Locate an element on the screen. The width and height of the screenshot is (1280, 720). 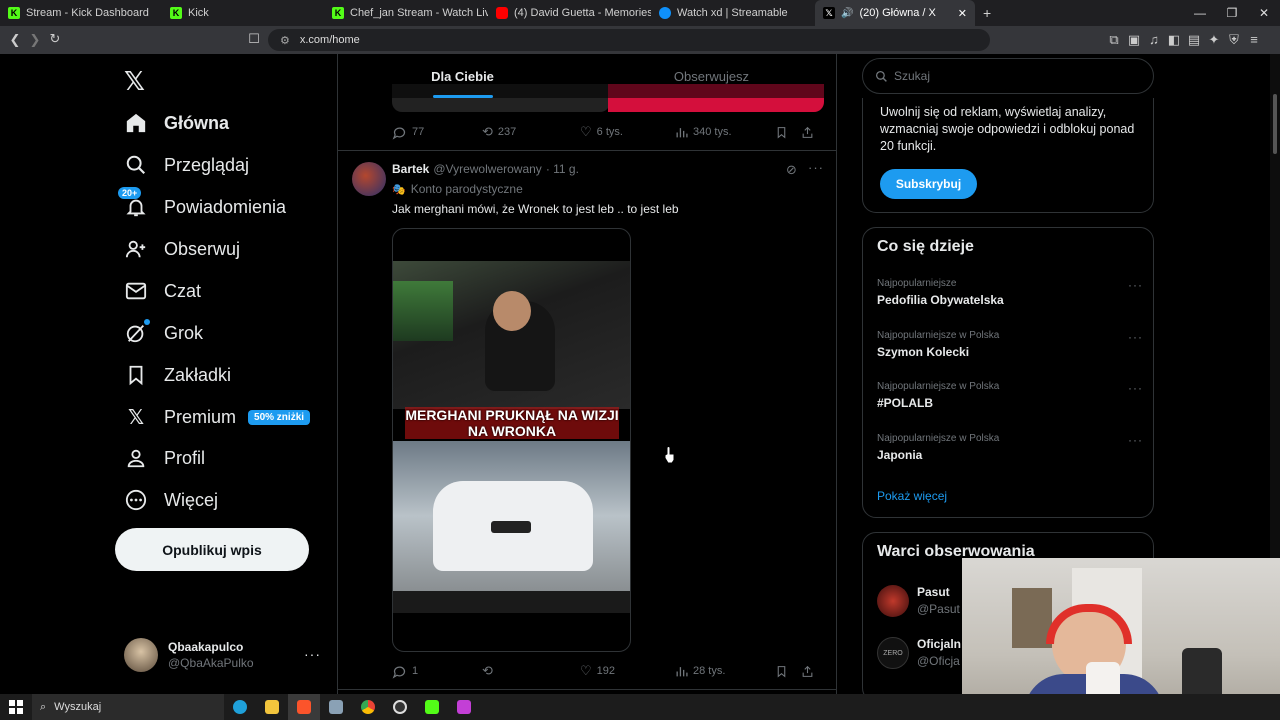
nav-item-bookmarks: Zakładki is located at coordinates (177, 375).